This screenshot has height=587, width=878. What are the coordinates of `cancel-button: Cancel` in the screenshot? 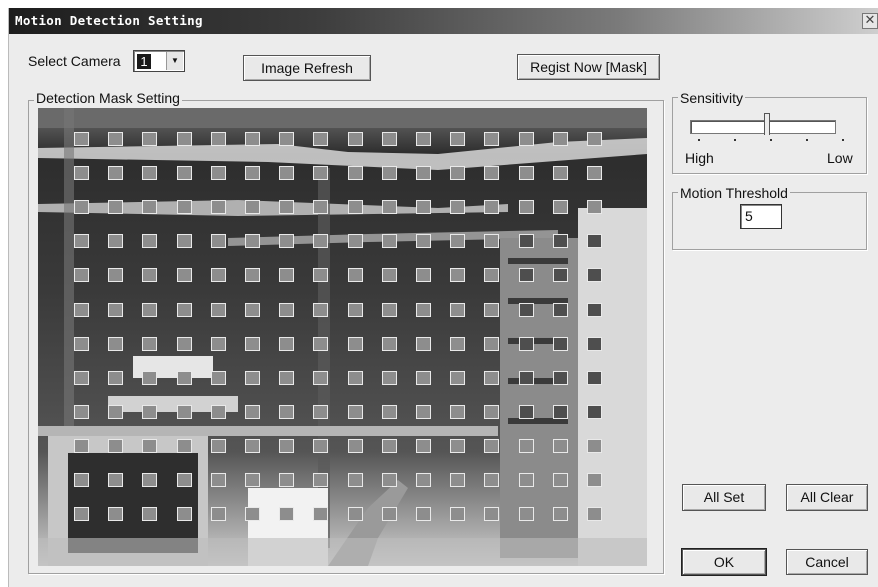 It's located at (827, 562).